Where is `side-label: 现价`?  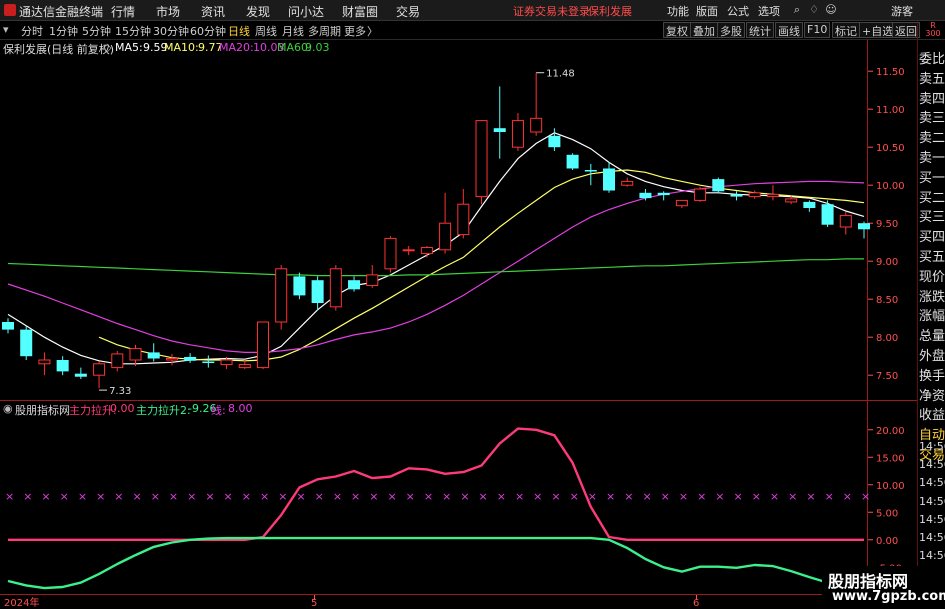
side-label: 现价 is located at coordinates (932, 277).